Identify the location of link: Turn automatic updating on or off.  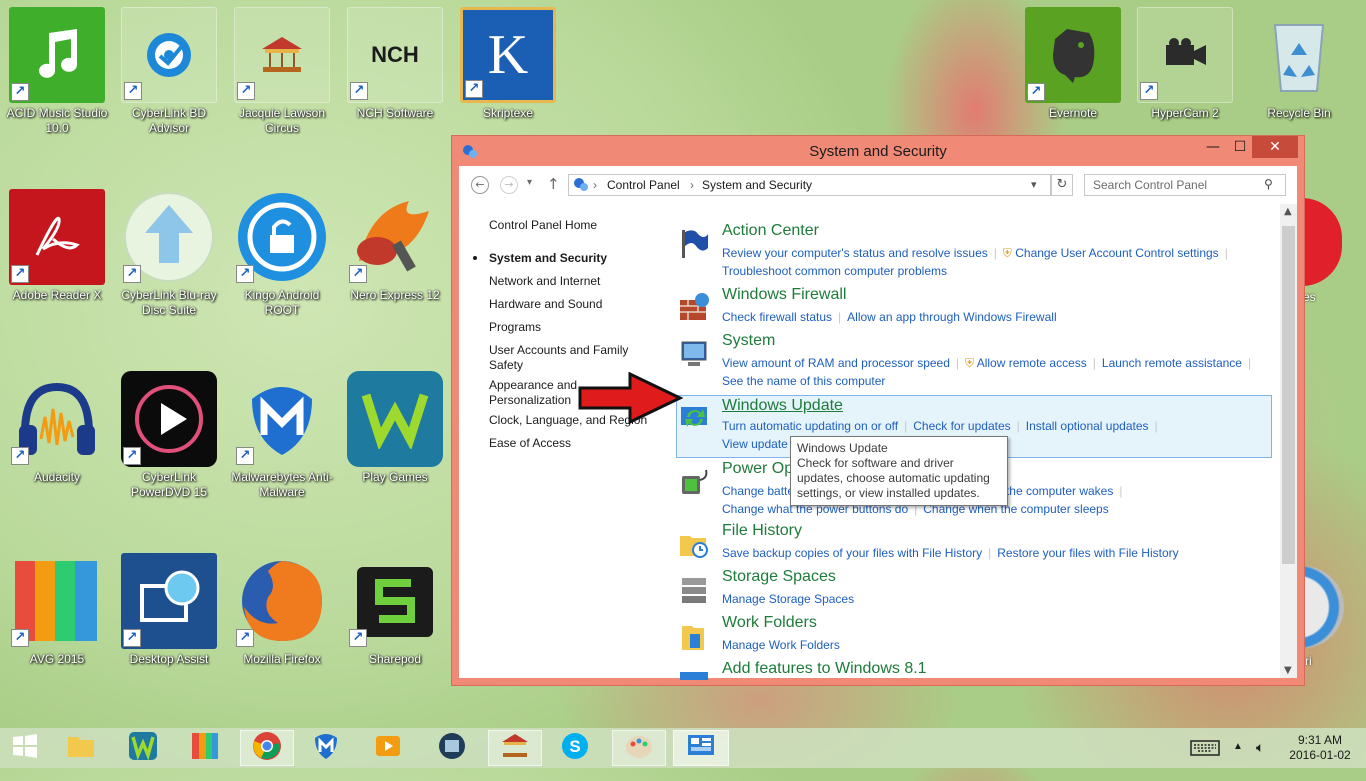
(810, 426).